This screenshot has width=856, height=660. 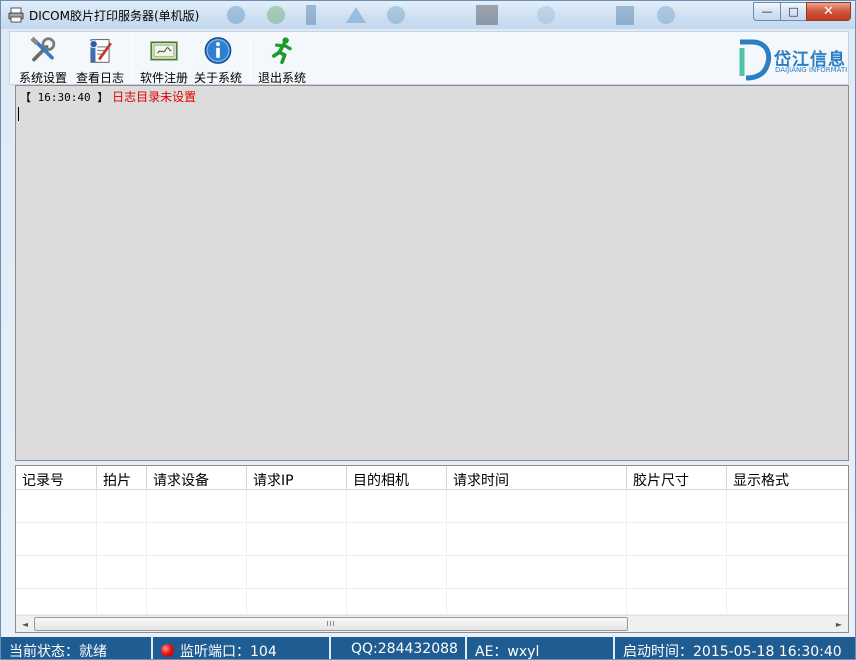 I want to click on column-header: 请求设备, so click(x=197, y=478).